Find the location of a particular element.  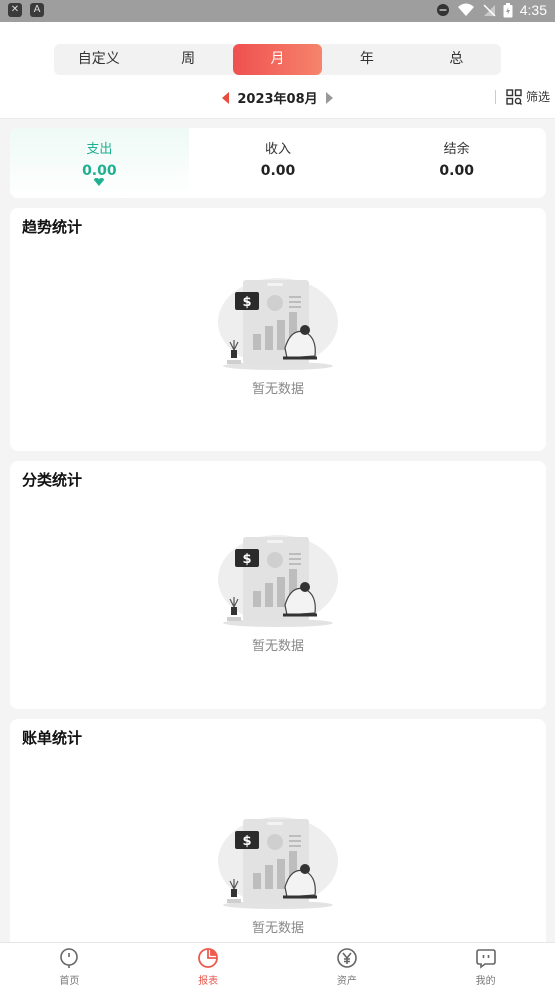

summary-card: 支出 0.00 收入 0.00 结余 0.00 is located at coordinates (278, 163).